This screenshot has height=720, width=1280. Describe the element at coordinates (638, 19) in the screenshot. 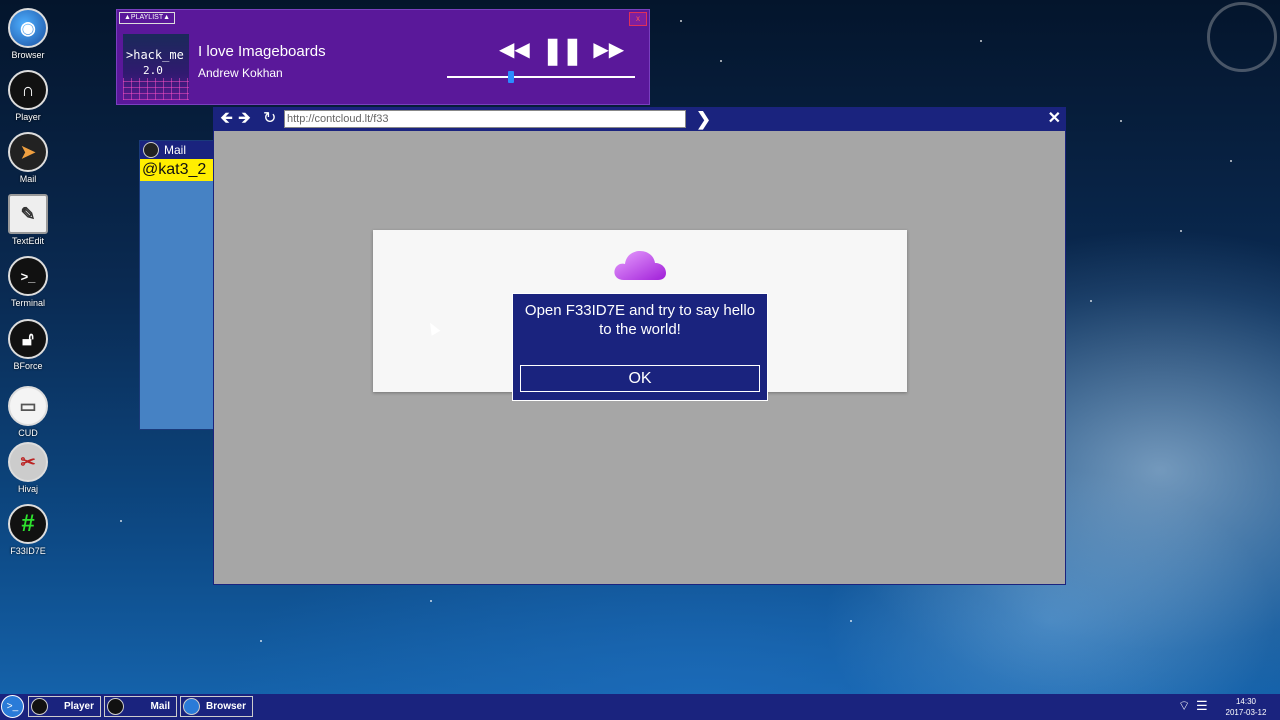

I see `player-close-button: x` at that location.